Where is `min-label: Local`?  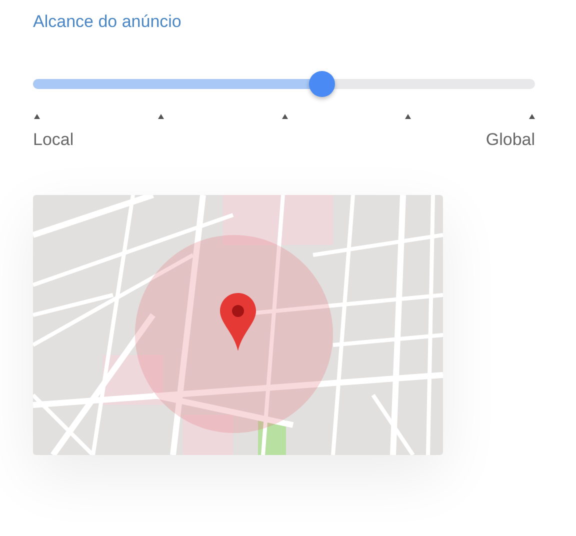
min-label: Local is located at coordinates (53, 140).